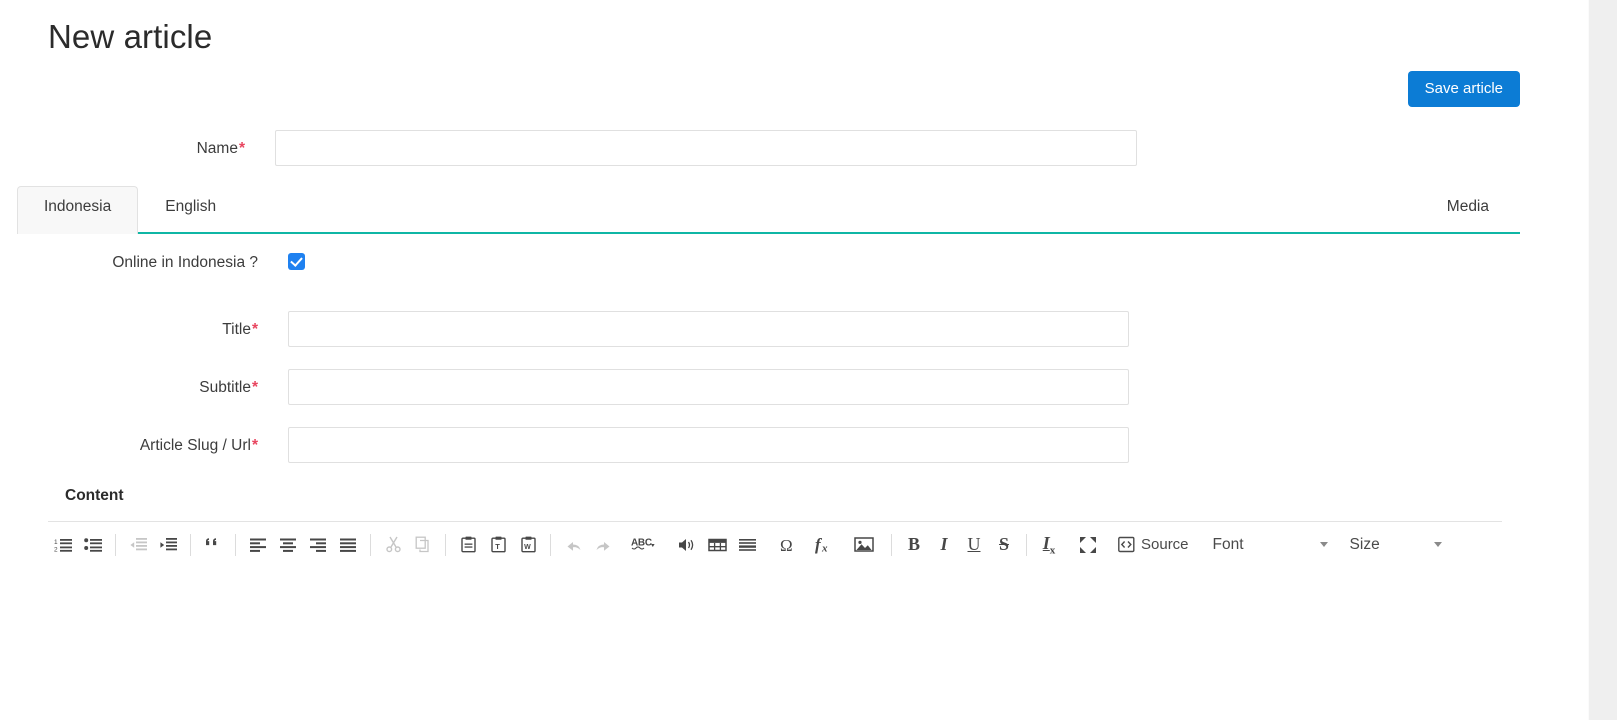 This screenshot has height=720, width=1617. What do you see at coordinates (318, 545) in the screenshot?
I see `align-right-icon` at bounding box center [318, 545].